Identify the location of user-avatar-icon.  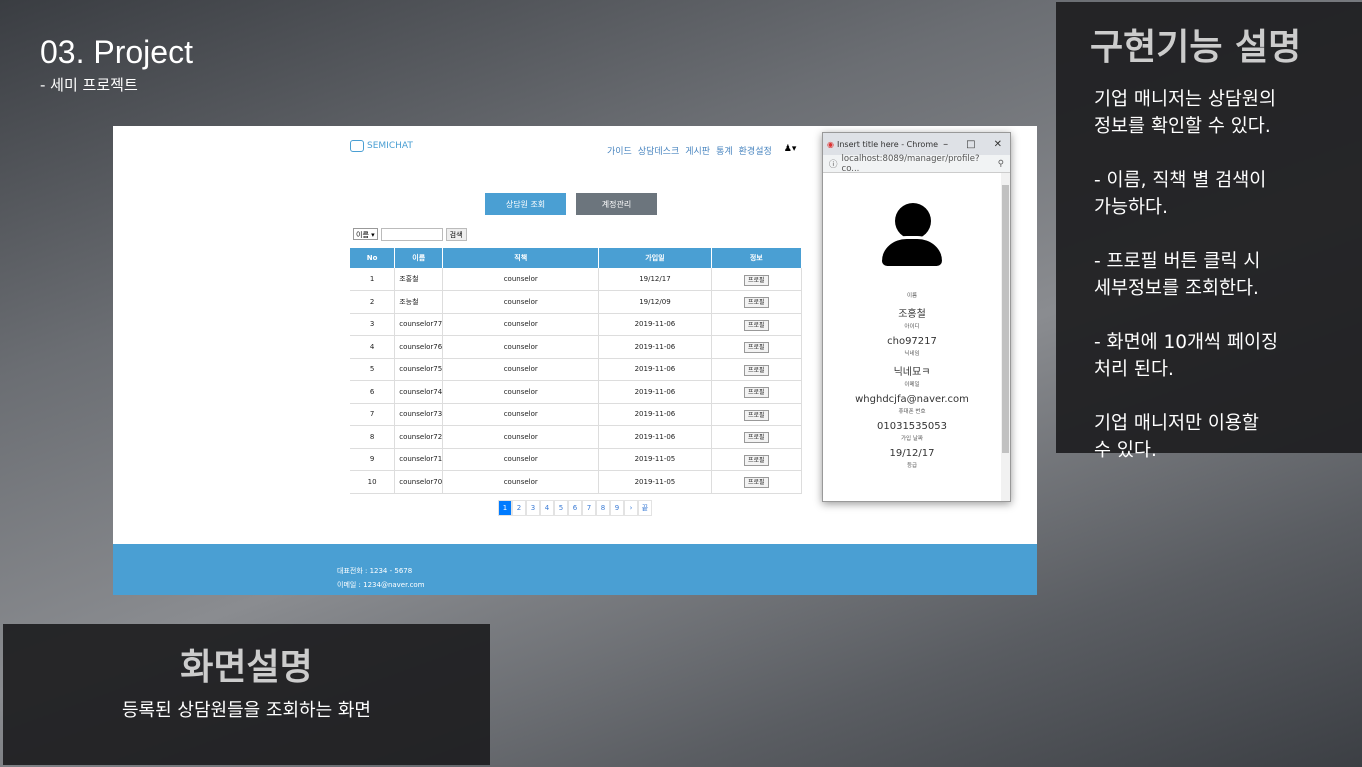
(912, 235).